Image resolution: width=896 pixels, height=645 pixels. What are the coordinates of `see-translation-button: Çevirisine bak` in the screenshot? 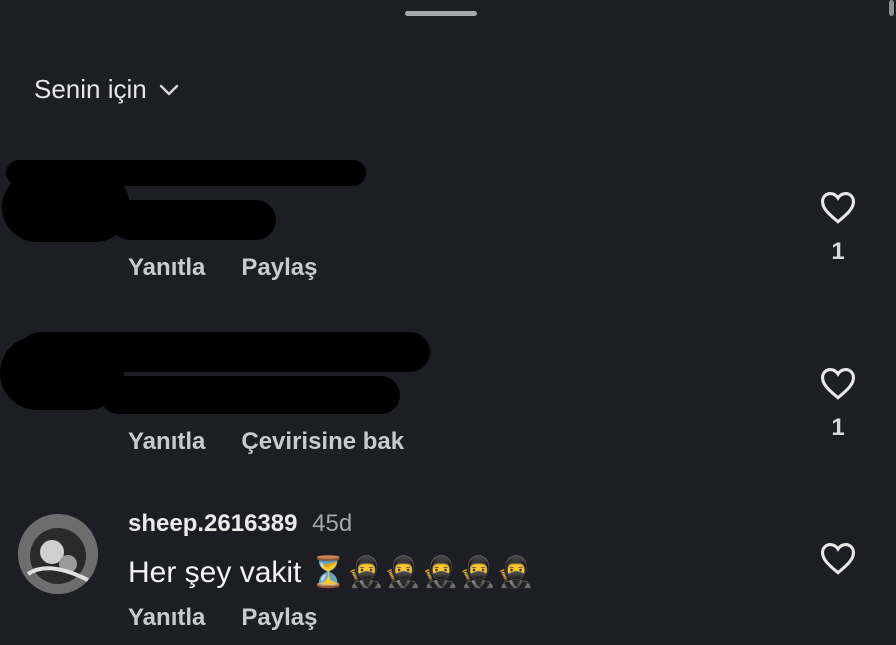 It's located at (322, 442).